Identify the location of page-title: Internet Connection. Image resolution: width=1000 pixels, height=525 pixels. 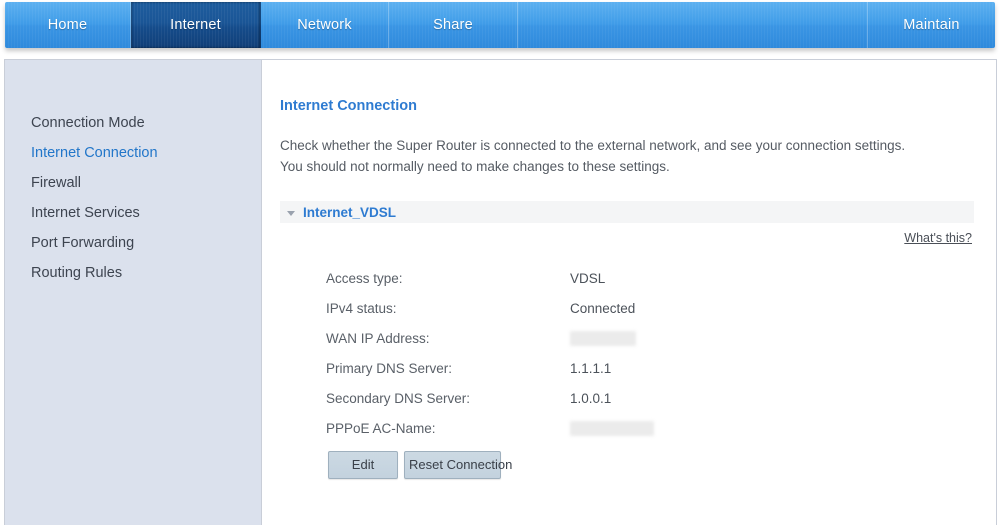
(348, 106).